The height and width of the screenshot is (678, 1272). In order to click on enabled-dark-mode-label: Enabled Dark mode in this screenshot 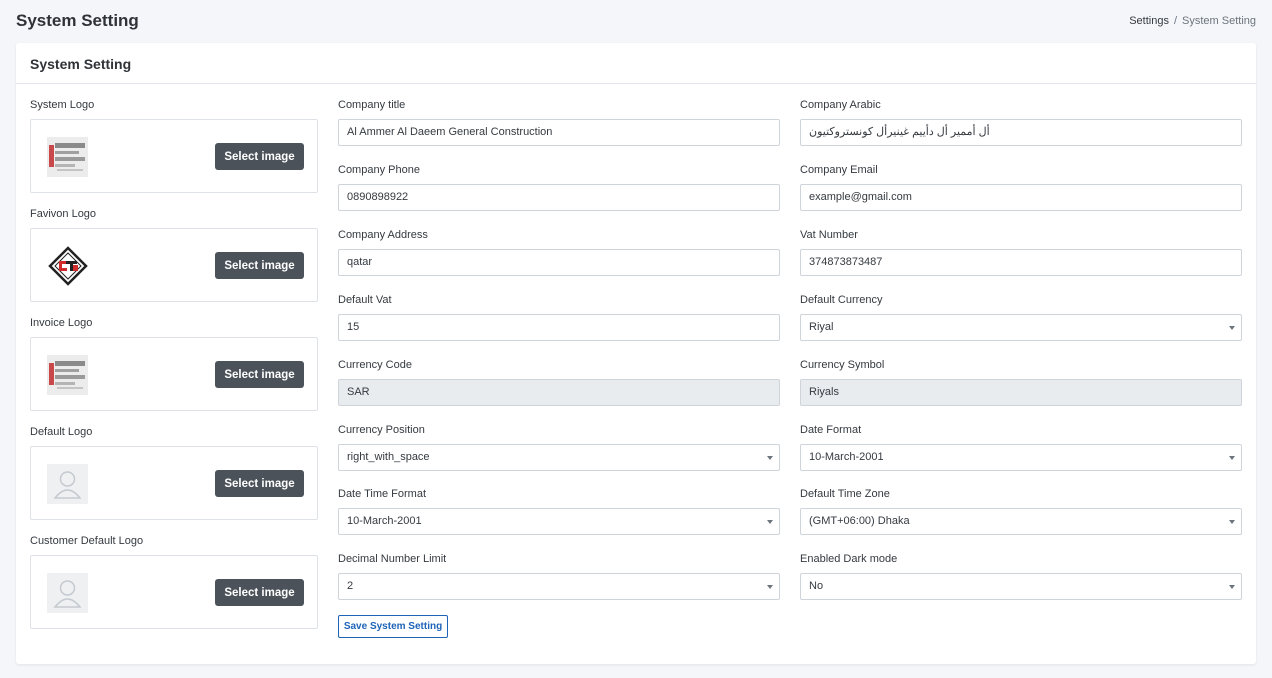, I will do `click(849, 559)`.